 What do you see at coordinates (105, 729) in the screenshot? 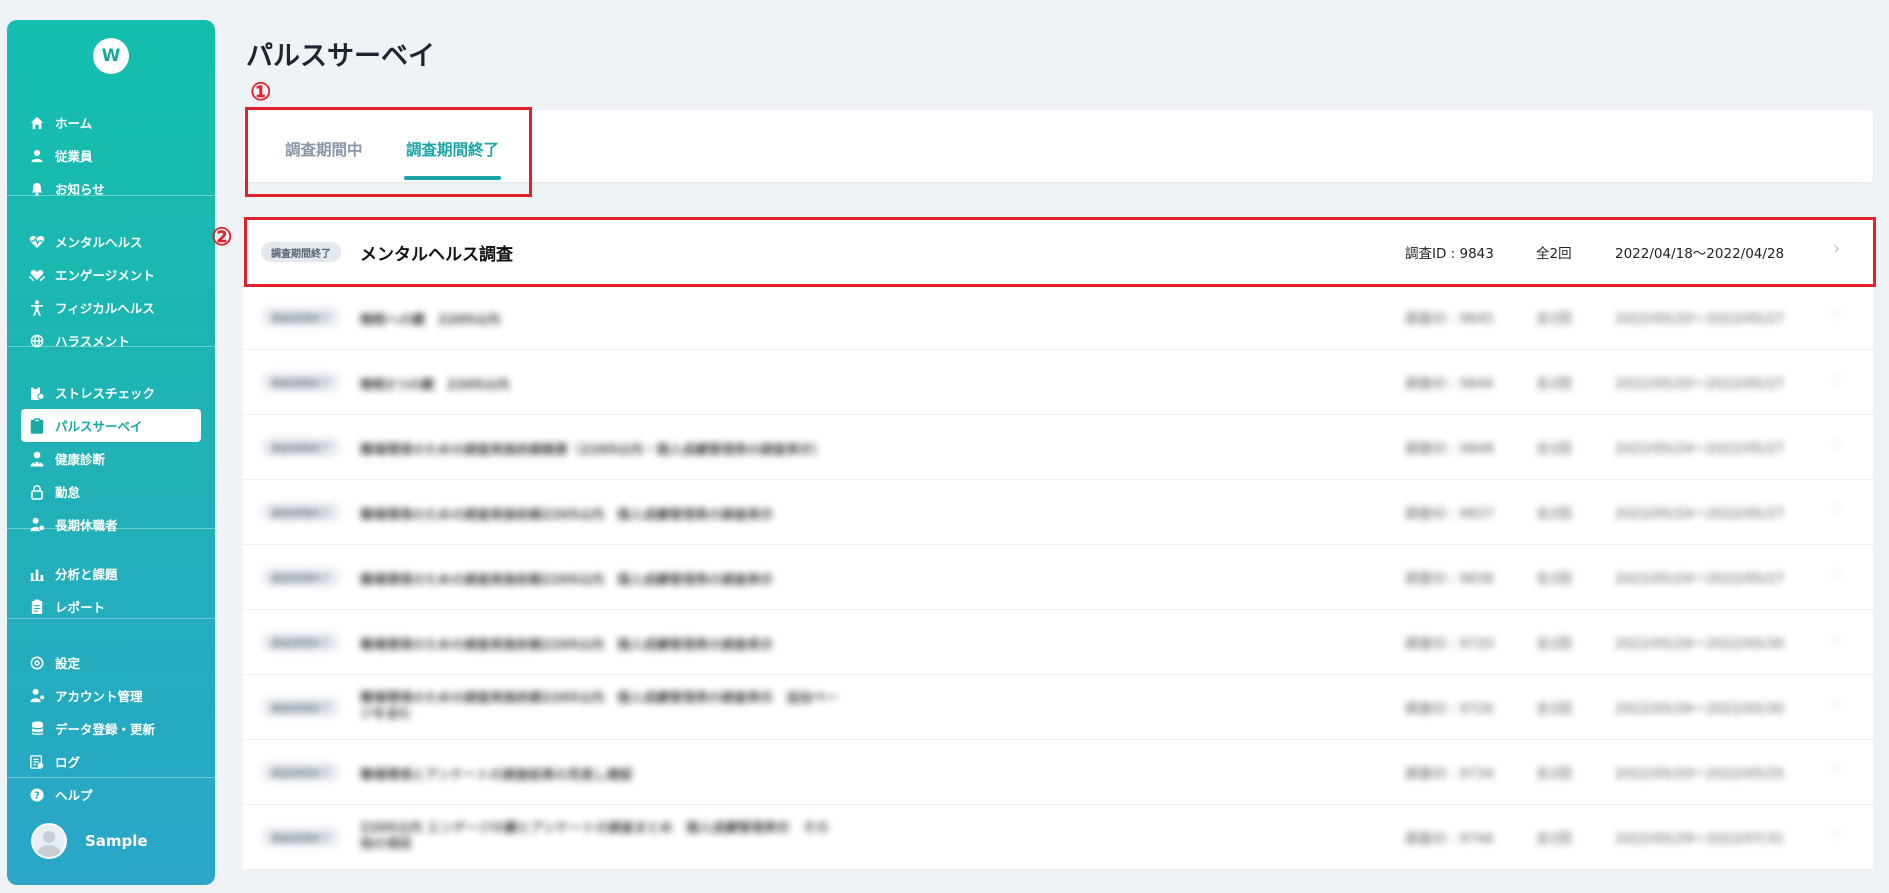
I see `sidebar-item-label: データ登録・更新` at bounding box center [105, 729].